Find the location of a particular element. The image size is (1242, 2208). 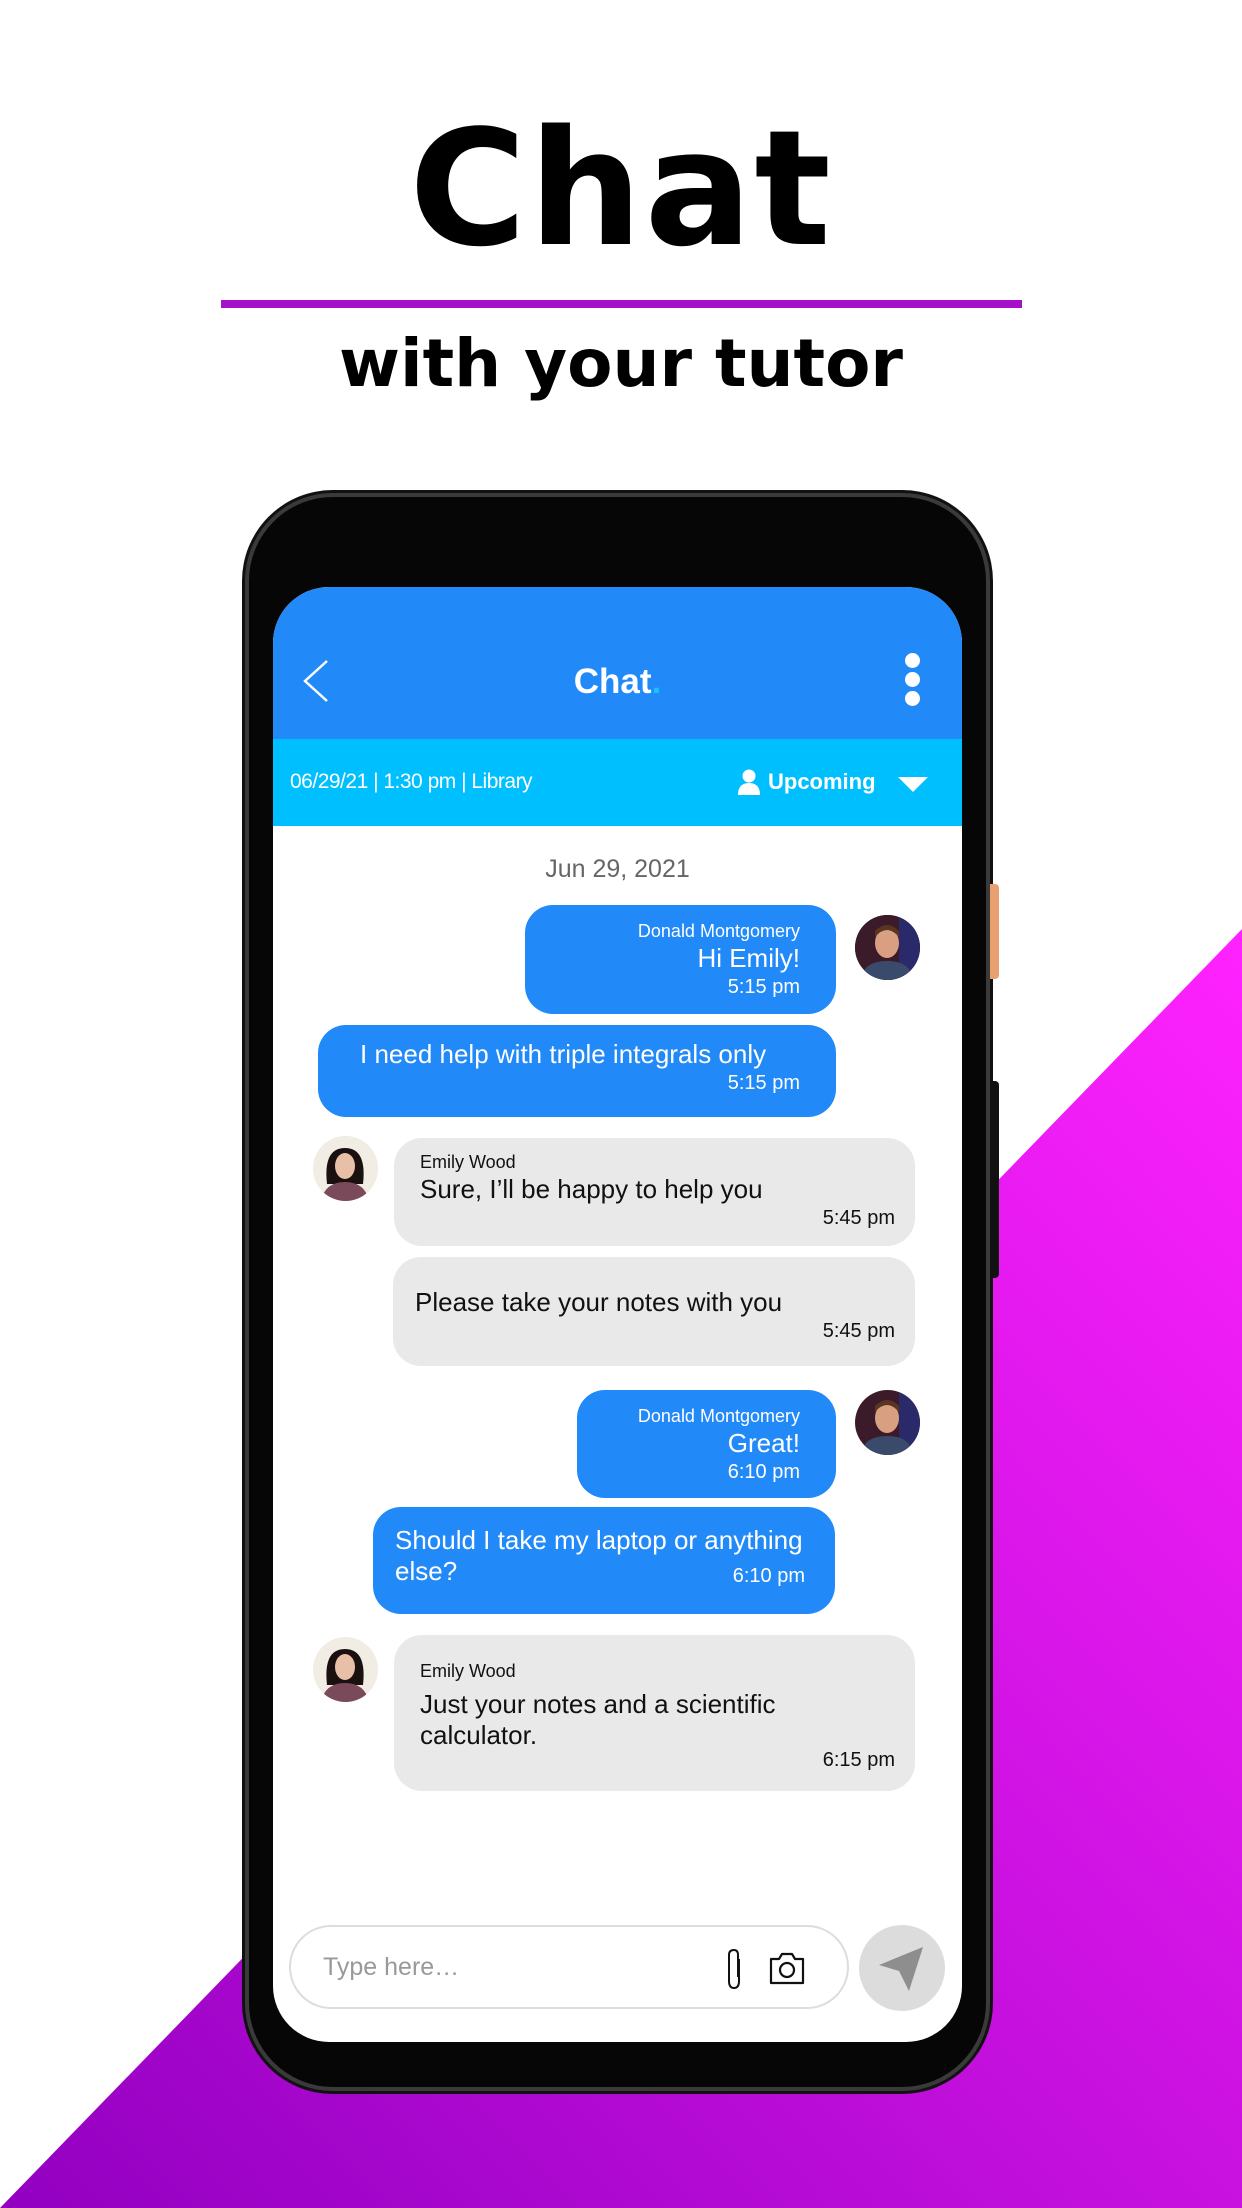

message-time: 6:10 pm is located at coordinates (763, 1472).